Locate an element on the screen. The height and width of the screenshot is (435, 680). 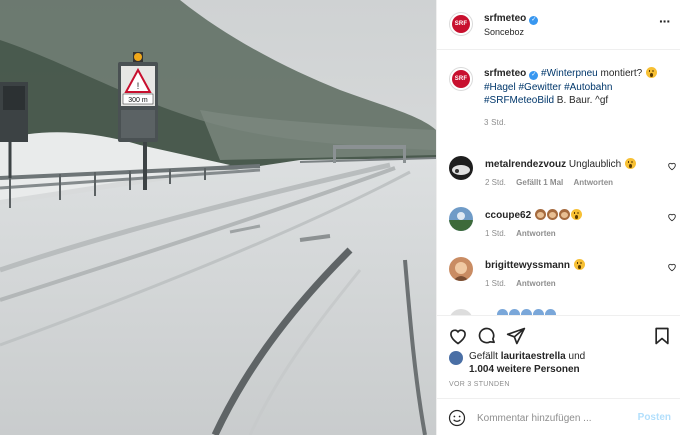
likes-connector: und is located at coordinates (577, 356).